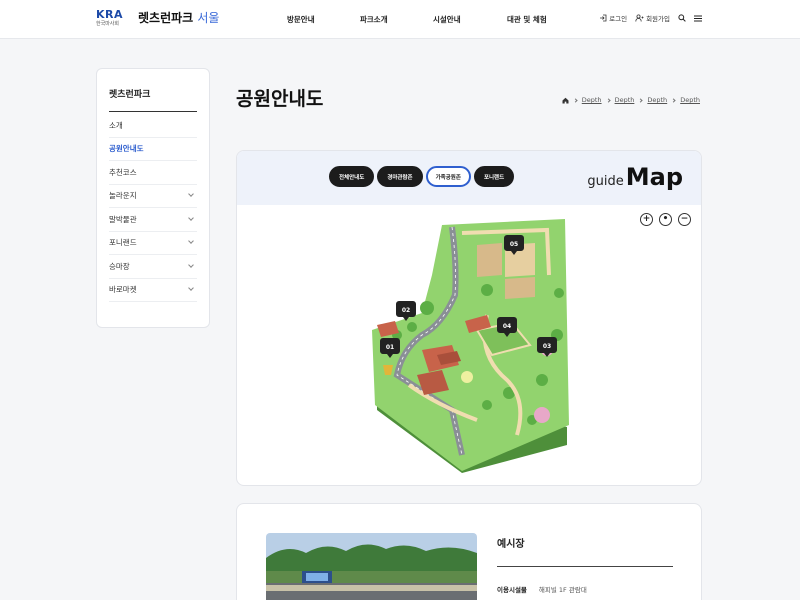 Image resolution: width=800 pixels, height=600 pixels. Describe the element at coordinates (123, 290) in the screenshot. I see `sidebar-item-label: 바로마켓` at that location.